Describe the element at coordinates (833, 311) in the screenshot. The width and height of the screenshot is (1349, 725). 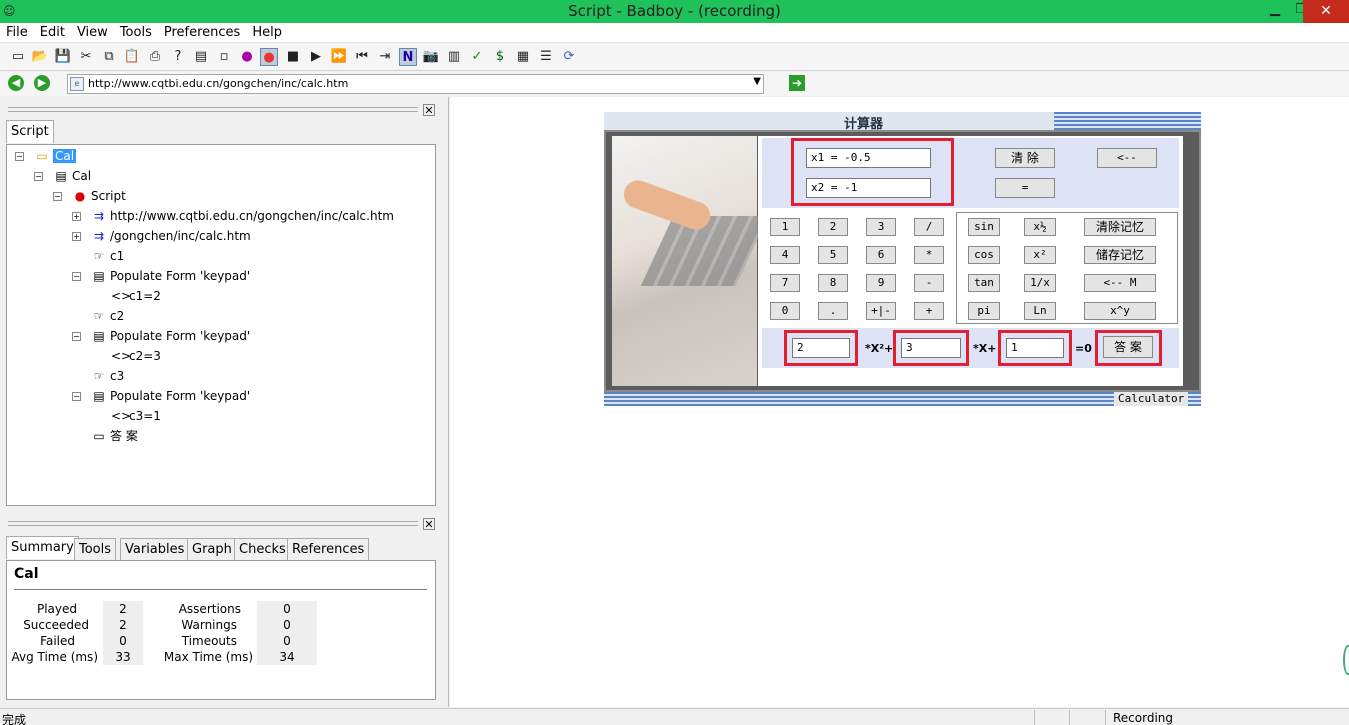
I see `key-button: .` at that location.